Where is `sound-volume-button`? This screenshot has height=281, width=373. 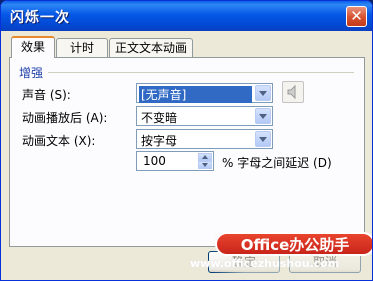 sound-volume-button is located at coordinates (293, 92).